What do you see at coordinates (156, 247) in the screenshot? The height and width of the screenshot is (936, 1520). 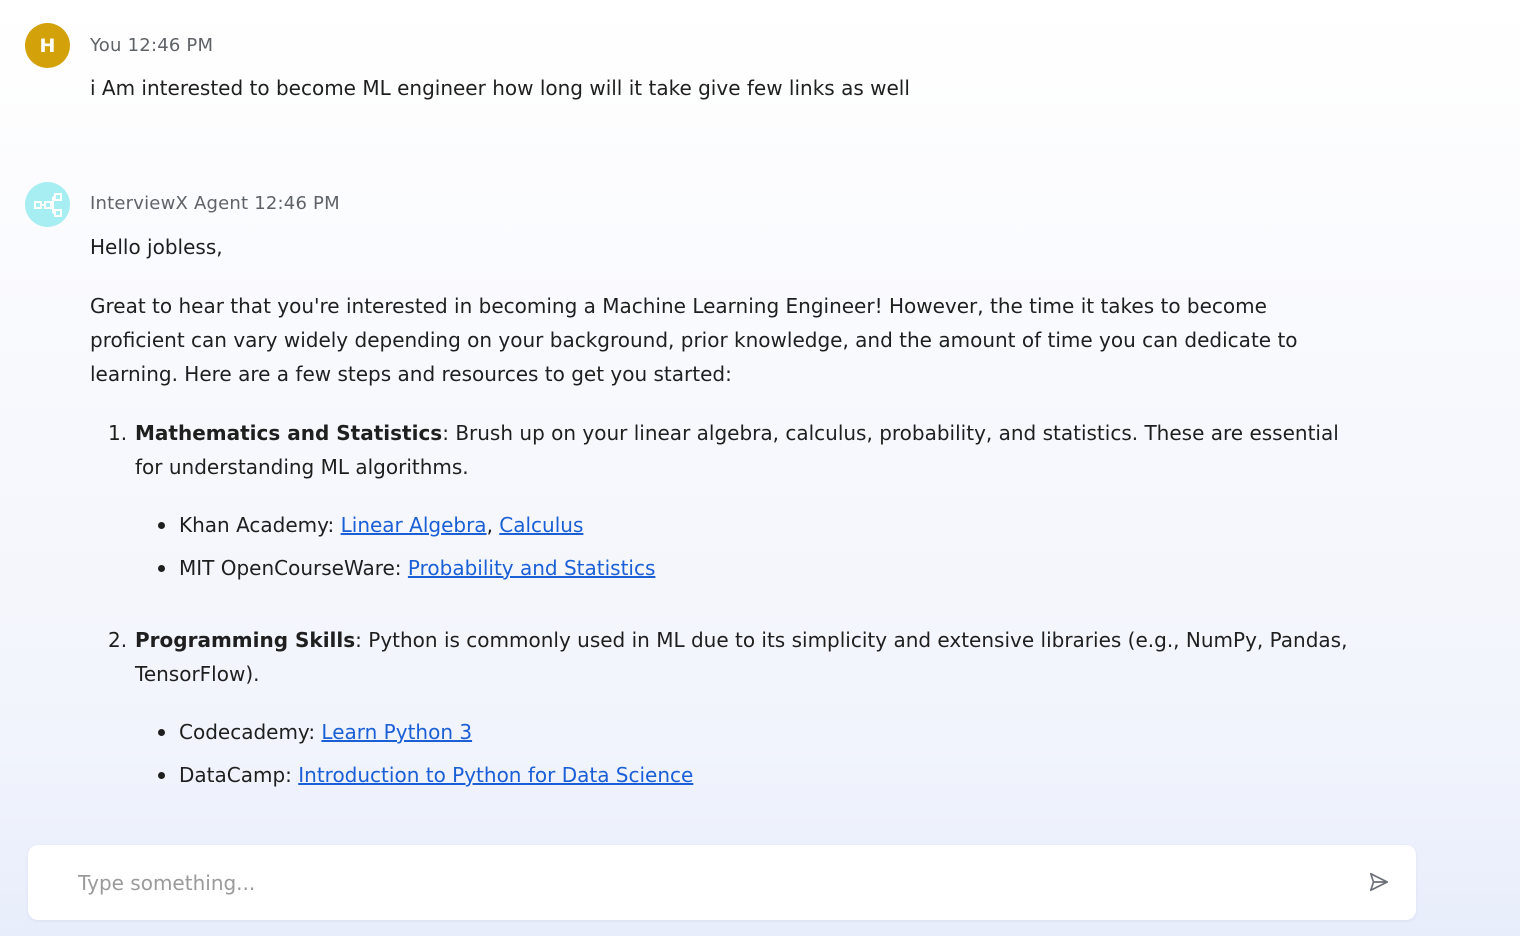 I see `greeting: Hello jobless,` at bounding box center [156, 247].